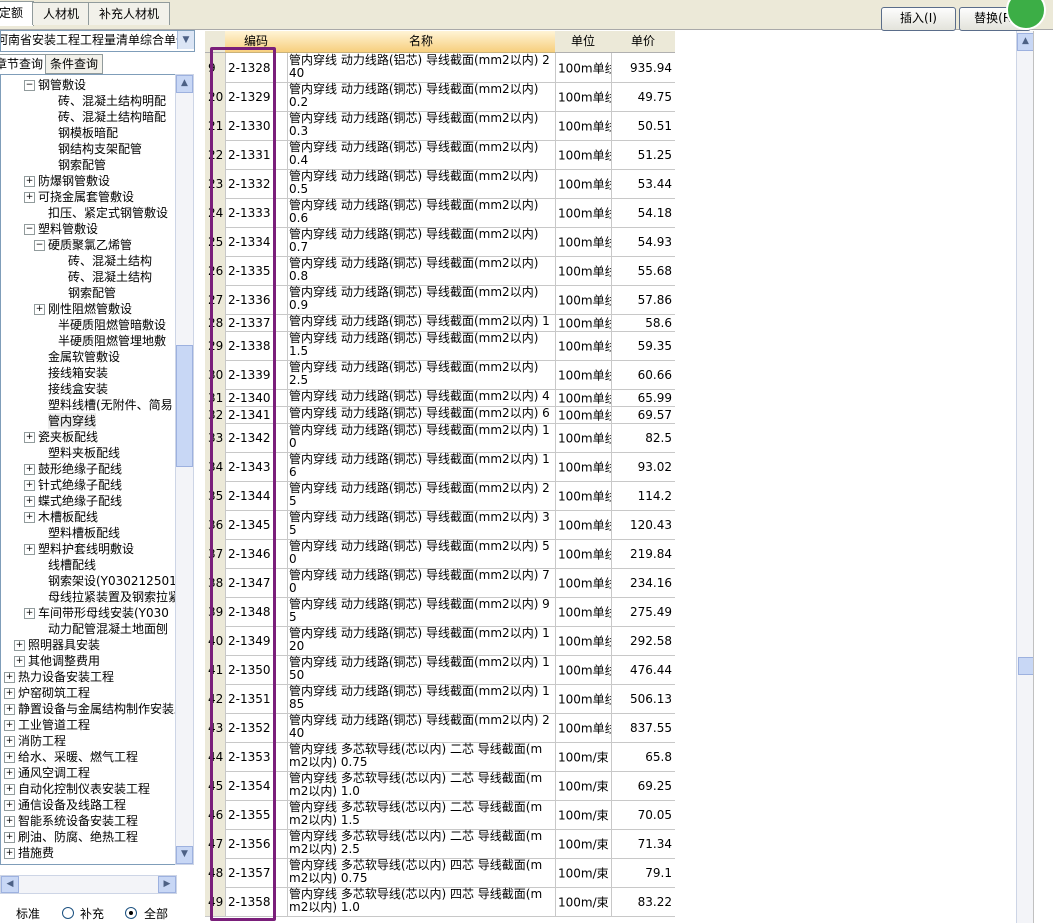 This screenshot has height=923, width=1053. What do you see at coordinates (88, 757) in the screenshot?
I see `tree-item: + 给水、采暖、燃气工程` at bounding box center [88, 757].